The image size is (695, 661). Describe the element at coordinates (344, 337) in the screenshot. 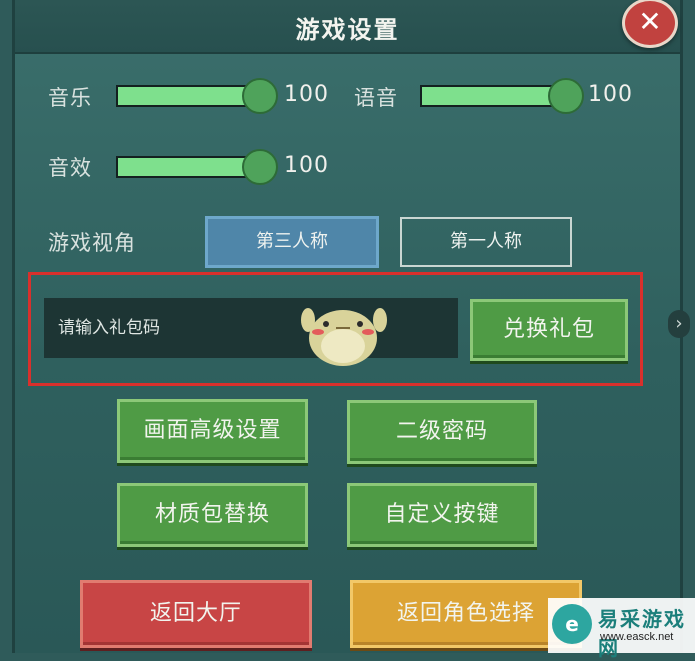

I see `mascot-icon` at that location.